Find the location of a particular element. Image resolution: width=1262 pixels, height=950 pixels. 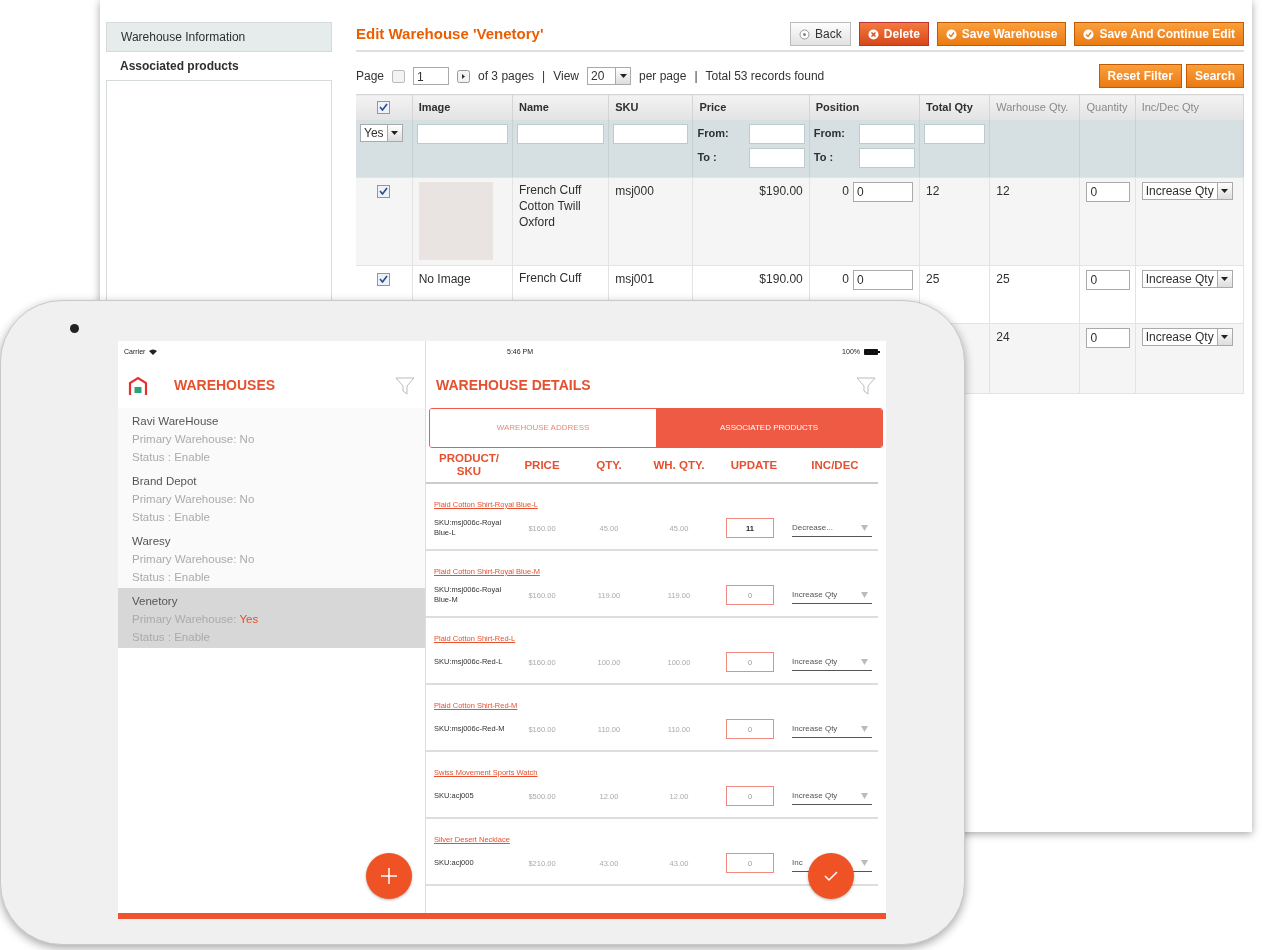

column-header: Warhouse Qty. is located at coordinates (1032, 107).